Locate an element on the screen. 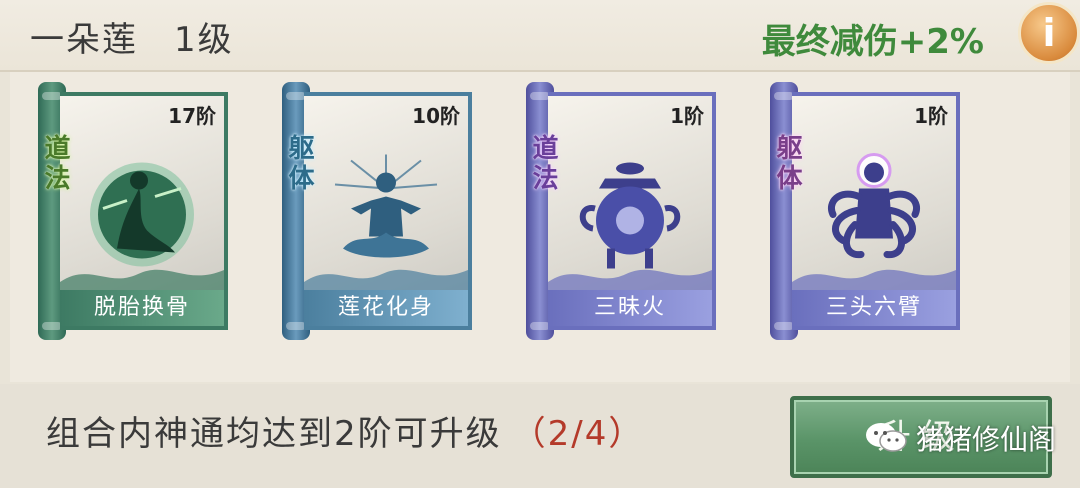 The image size is (1080, 488). card-paper: 1阶 三昧火 is located at coordinates (632, 211).